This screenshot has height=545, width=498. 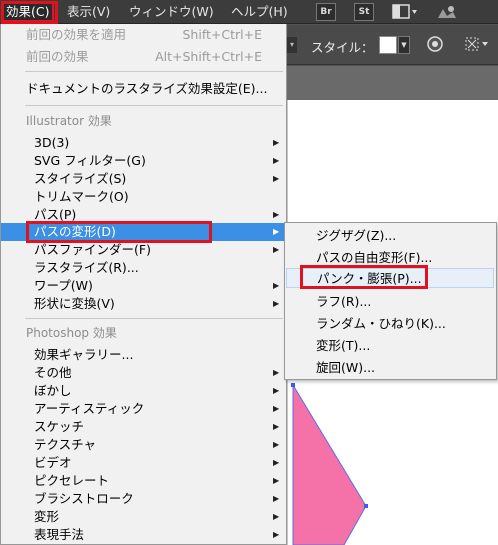 I want to click on align-options-icon, so click(x=478, y=45).